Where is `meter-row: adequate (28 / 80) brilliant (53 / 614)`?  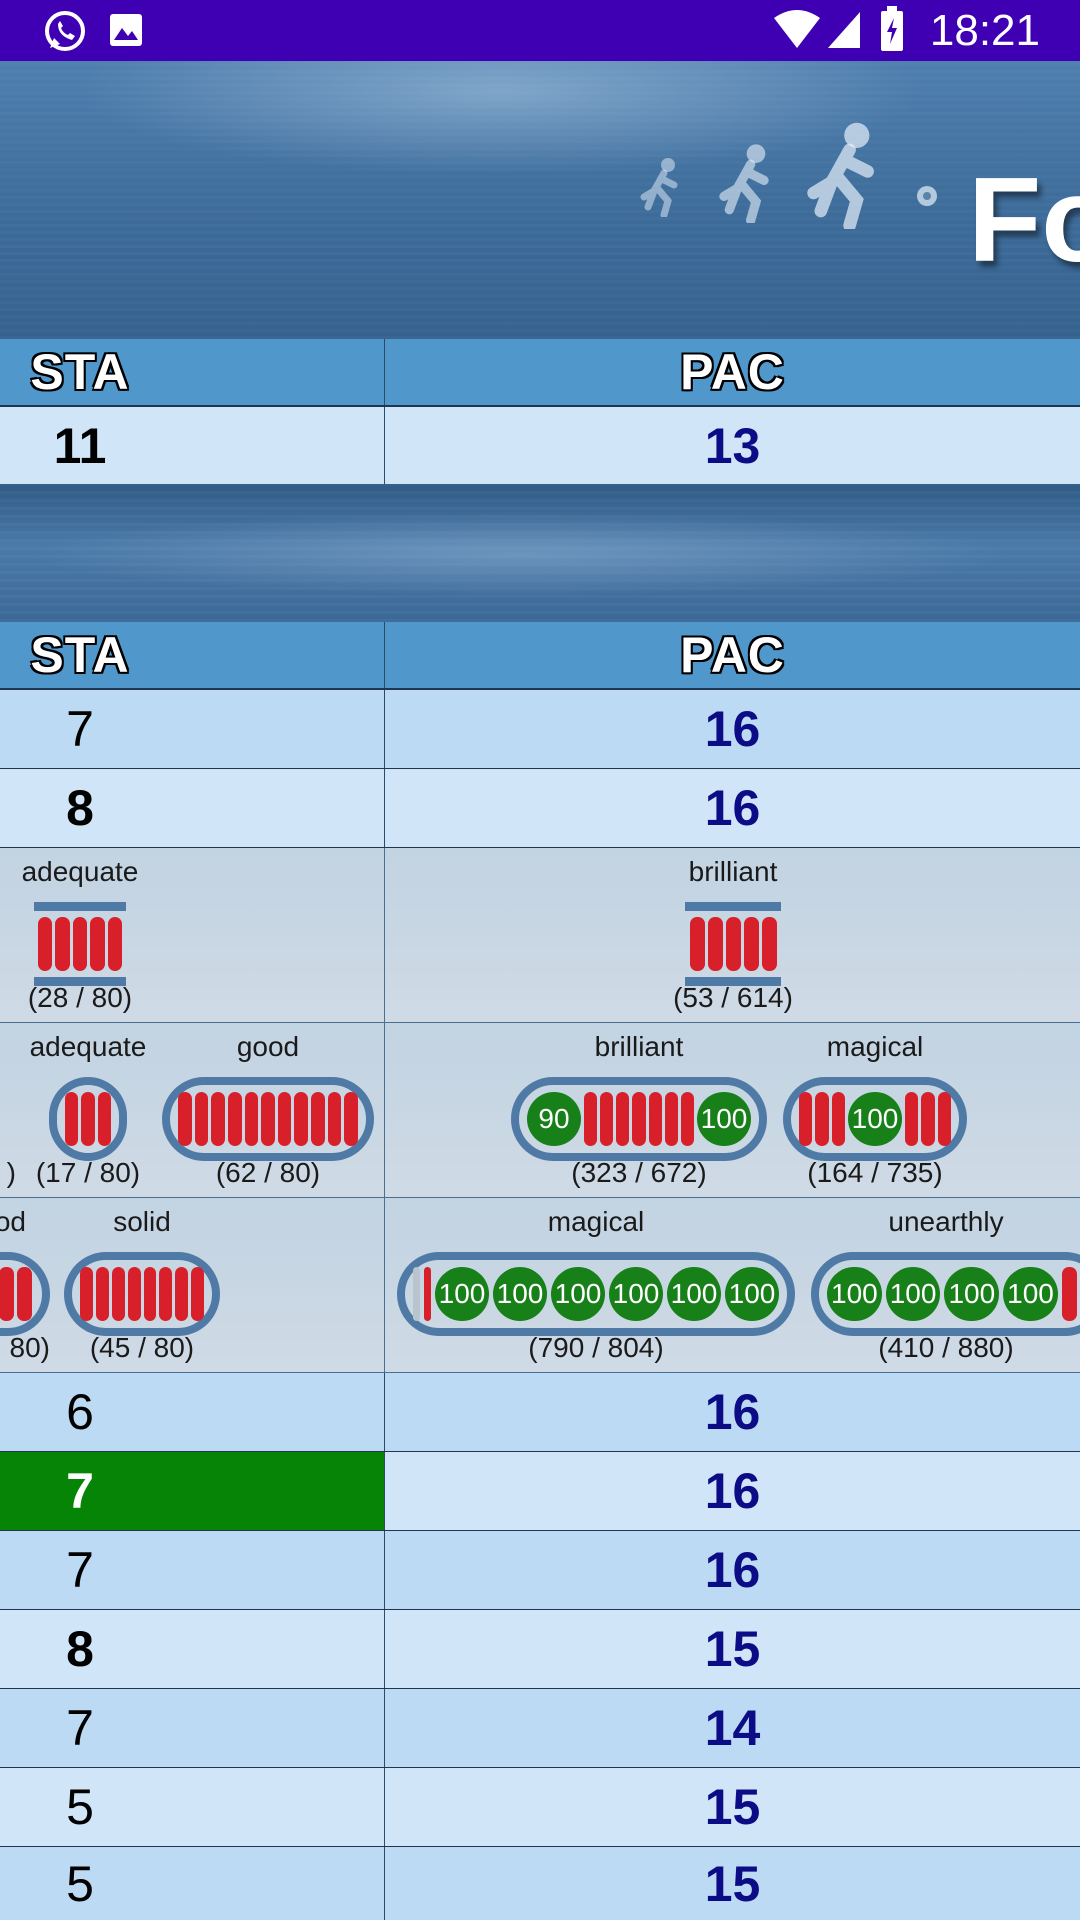 meter-row: adequate (28 / 80) brilliant (53 / 614) is located at coordinates (540, 935).